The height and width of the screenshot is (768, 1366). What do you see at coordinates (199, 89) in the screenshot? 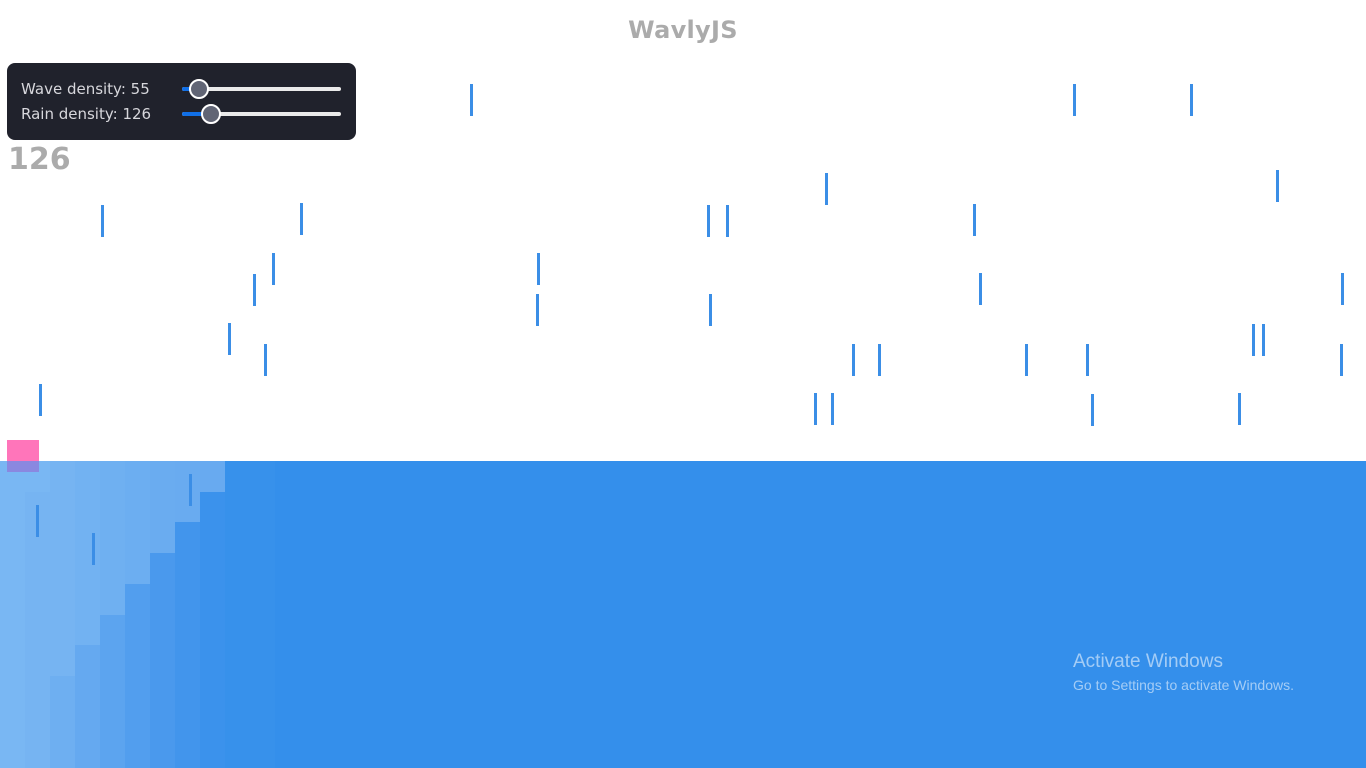
I see `wave-slider-thumb` at bounding box center [199, 89].